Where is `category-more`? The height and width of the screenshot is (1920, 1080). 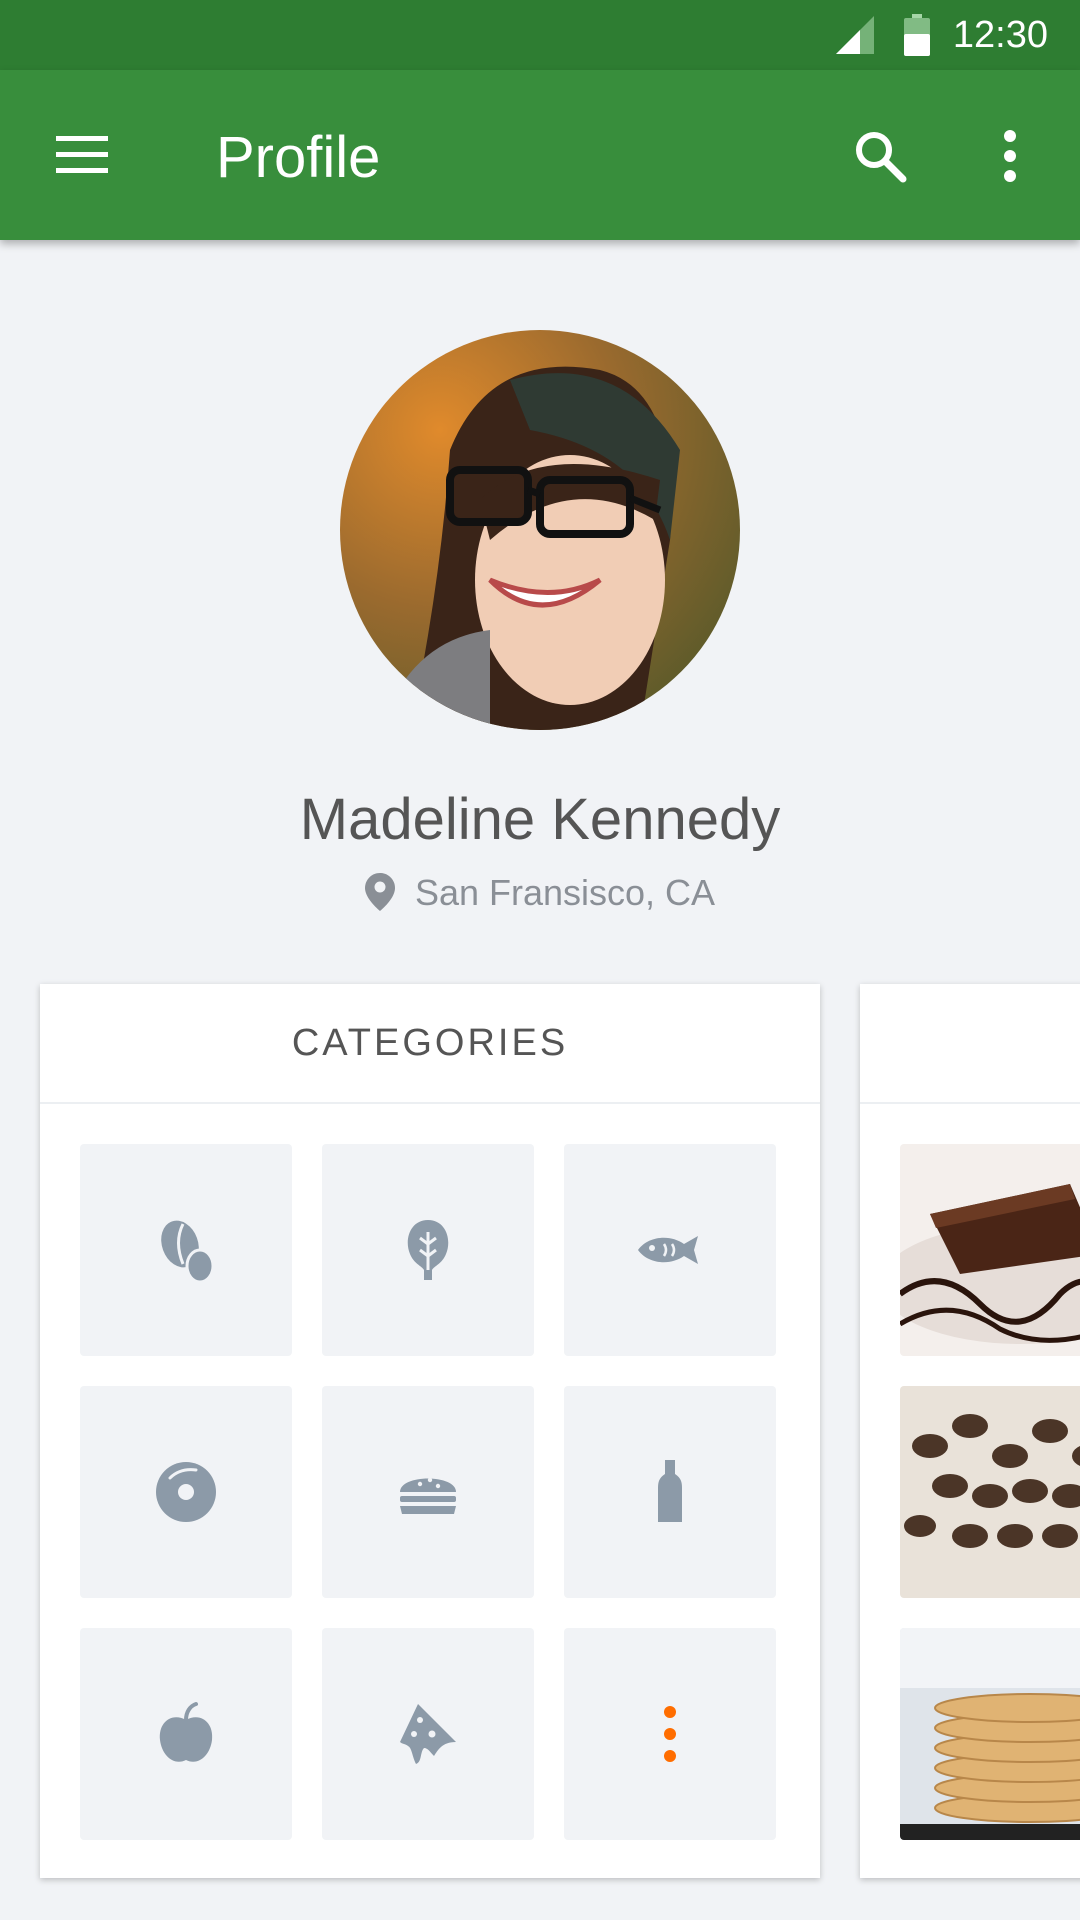 category-more is located at coordinates (670, 1734).